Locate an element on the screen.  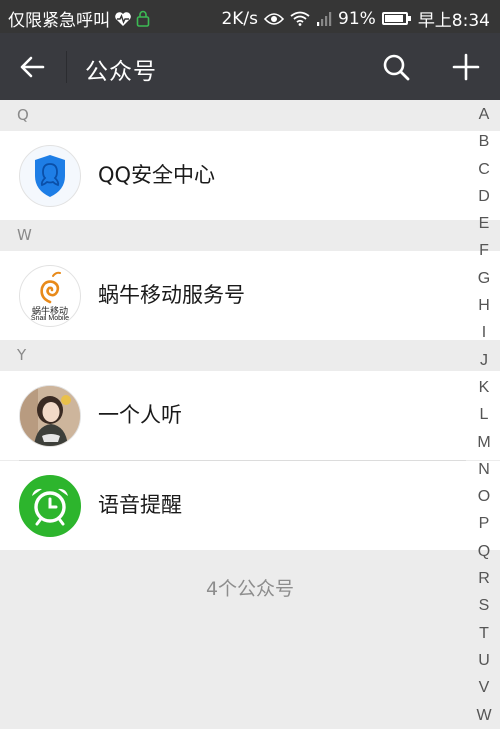
index-letter-q: Q is located at coordinates (484, 551).